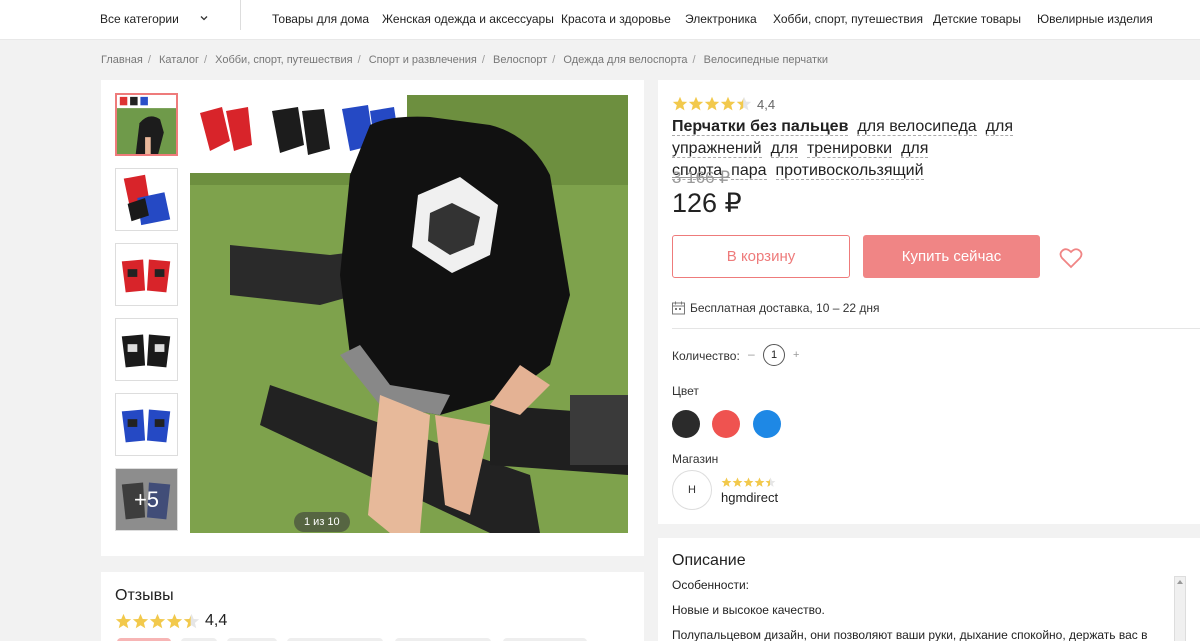 The image size is (1200, 641). What do you see at coordinates (144, 595) in the screenshot?
I see `reviews-title: Отзывы` at bounding box center [144, 595].